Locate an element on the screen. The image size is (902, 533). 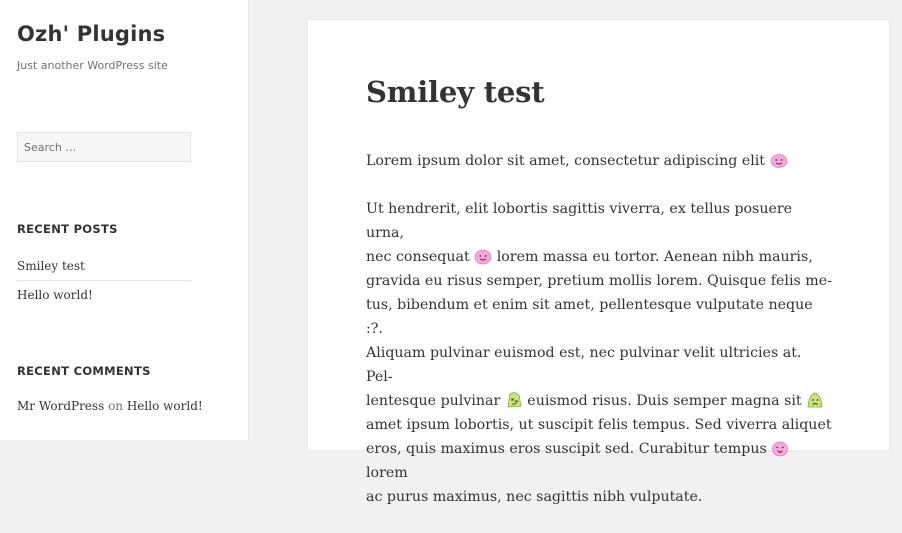
recent-posts-list: Smiley test Hello world! is located at coordinates (104, 281).